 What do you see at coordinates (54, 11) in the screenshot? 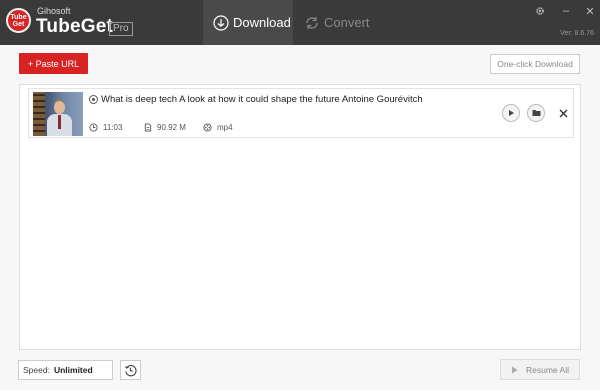
I see `brand-company: Gihosoft` at bounding box center [54, 11].